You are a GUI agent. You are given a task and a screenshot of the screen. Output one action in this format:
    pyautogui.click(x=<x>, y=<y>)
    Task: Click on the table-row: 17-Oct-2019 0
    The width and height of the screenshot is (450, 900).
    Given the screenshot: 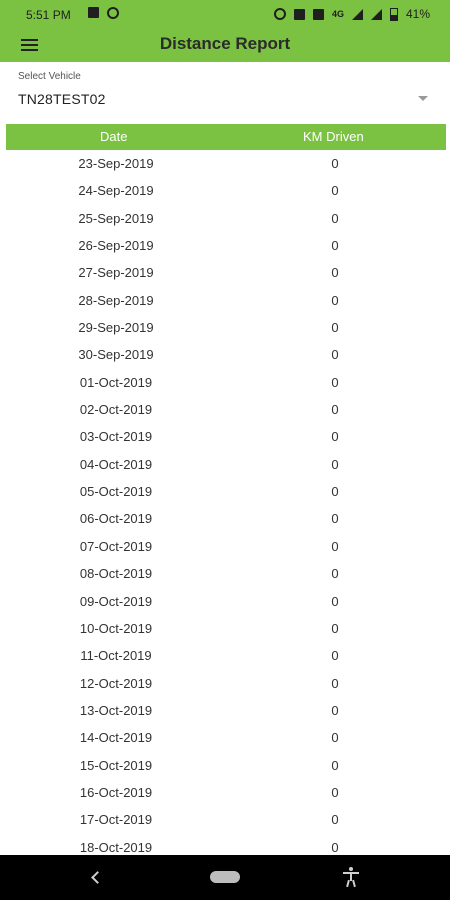 What is the action you would take?
    pyautogui.click(x=225, y=819)
    